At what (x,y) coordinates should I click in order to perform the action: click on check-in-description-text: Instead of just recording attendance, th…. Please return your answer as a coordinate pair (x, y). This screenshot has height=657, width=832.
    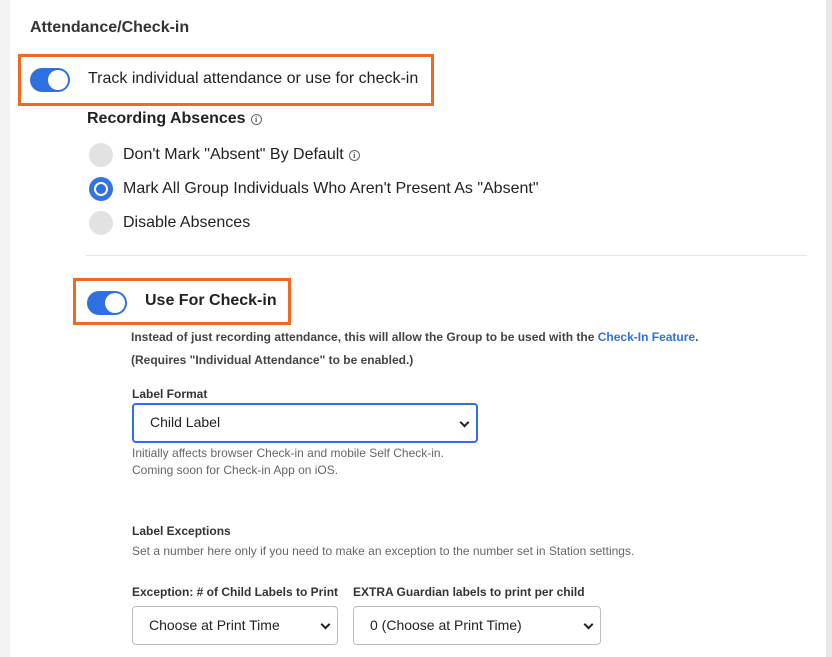
    Looking at the image, I should click on (363, 337).